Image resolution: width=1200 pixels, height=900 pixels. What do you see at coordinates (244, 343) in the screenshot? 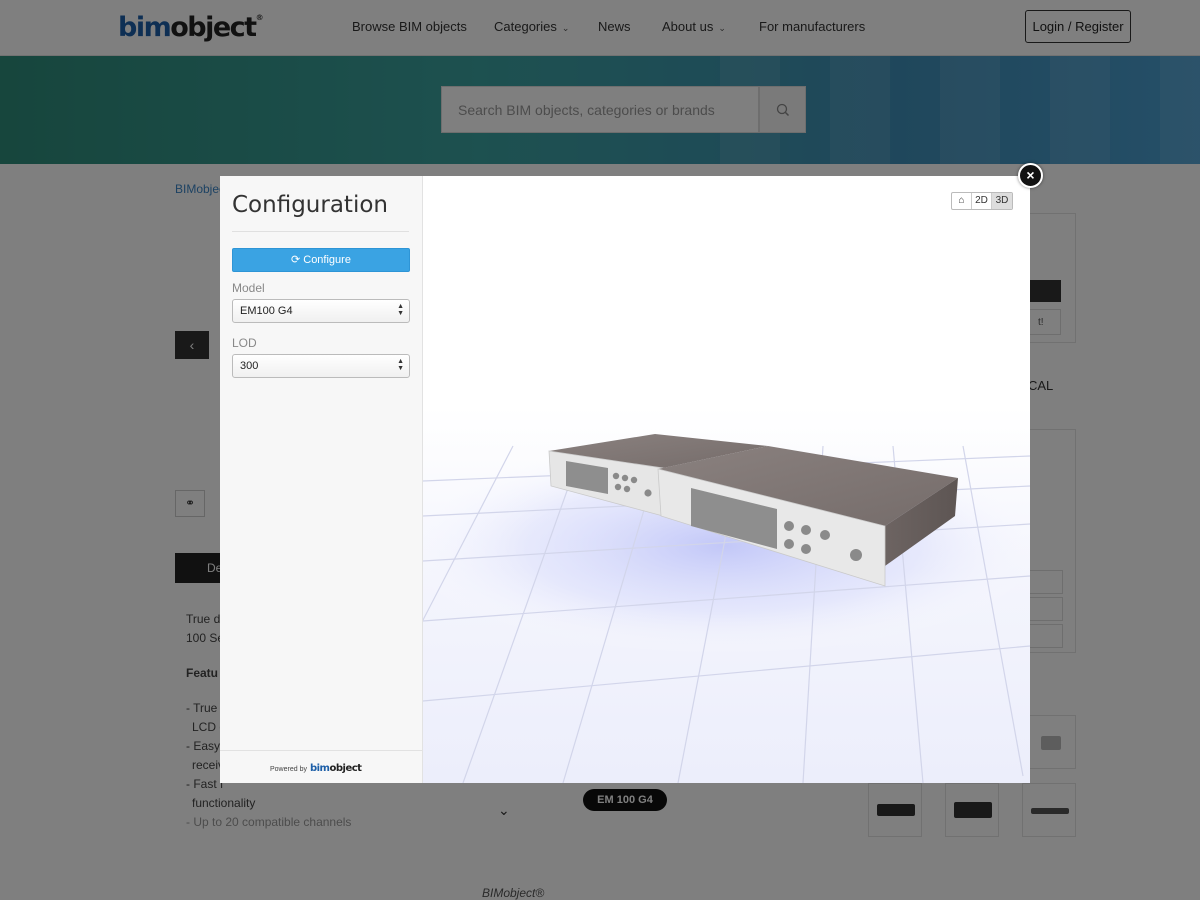
I see `lod-label: LOD` at bounding box center [244, 343].